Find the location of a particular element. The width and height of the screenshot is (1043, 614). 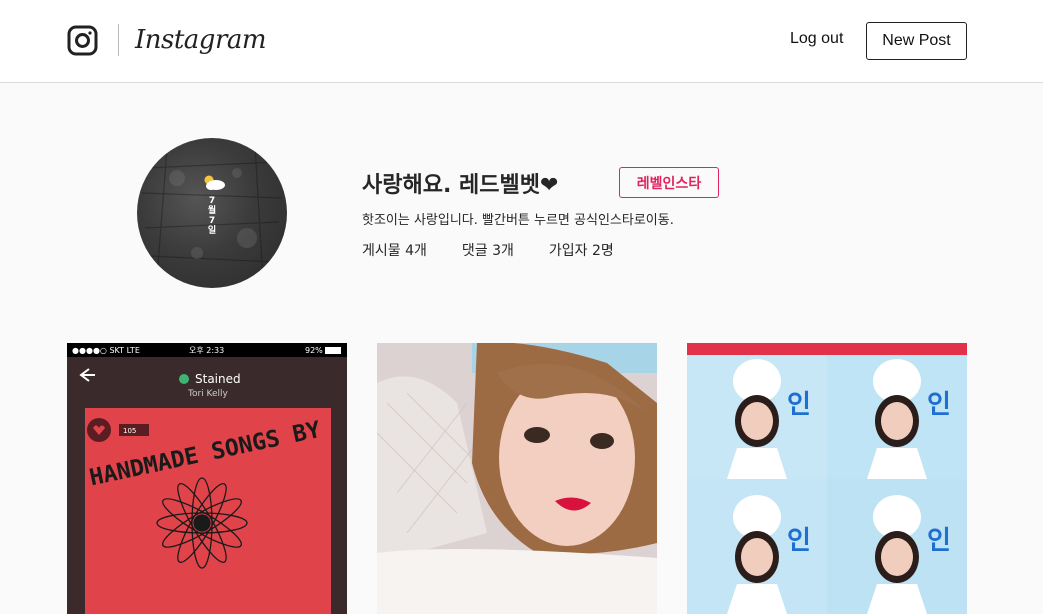

official-insta-button: 레벨인스타 is located at coordinates (669, 182).